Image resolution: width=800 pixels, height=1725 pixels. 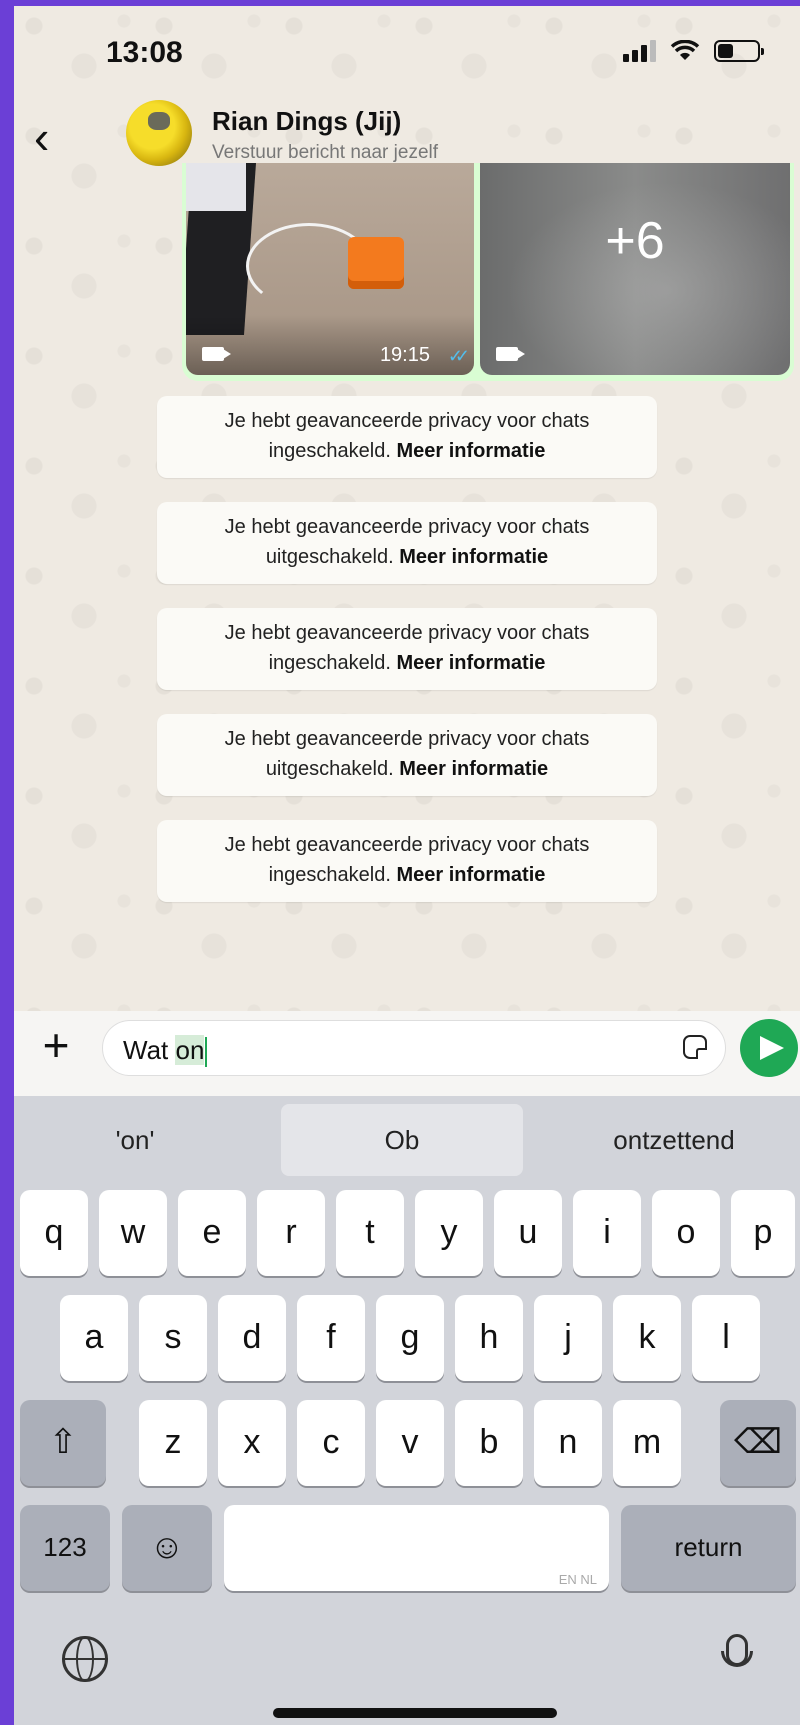 What do you see at coordinates (607, 1233) in the screenshot?
I see `key-i: i` at bounding box center [607, 1233].